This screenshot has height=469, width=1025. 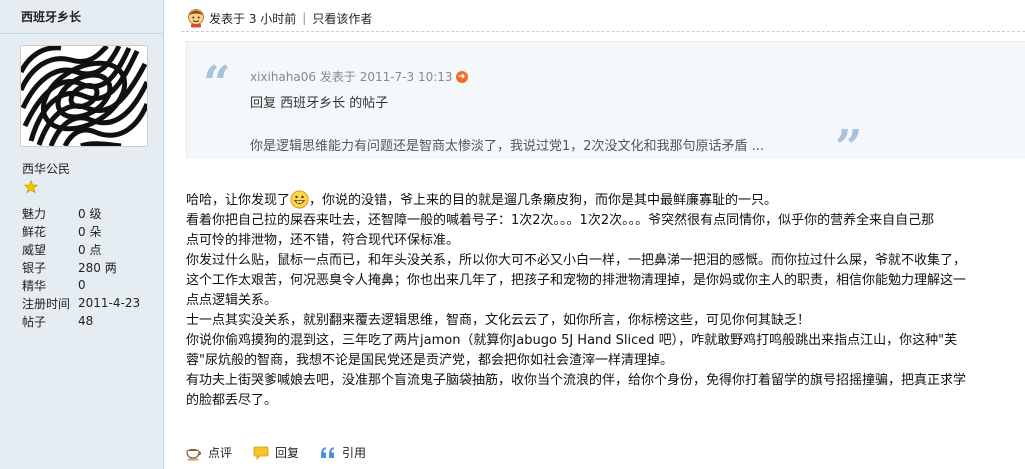 I want to click on quote-author-line: xixihaha06 发表于 2011-7-3 10:13 ➜, so click(x=359, y=76).